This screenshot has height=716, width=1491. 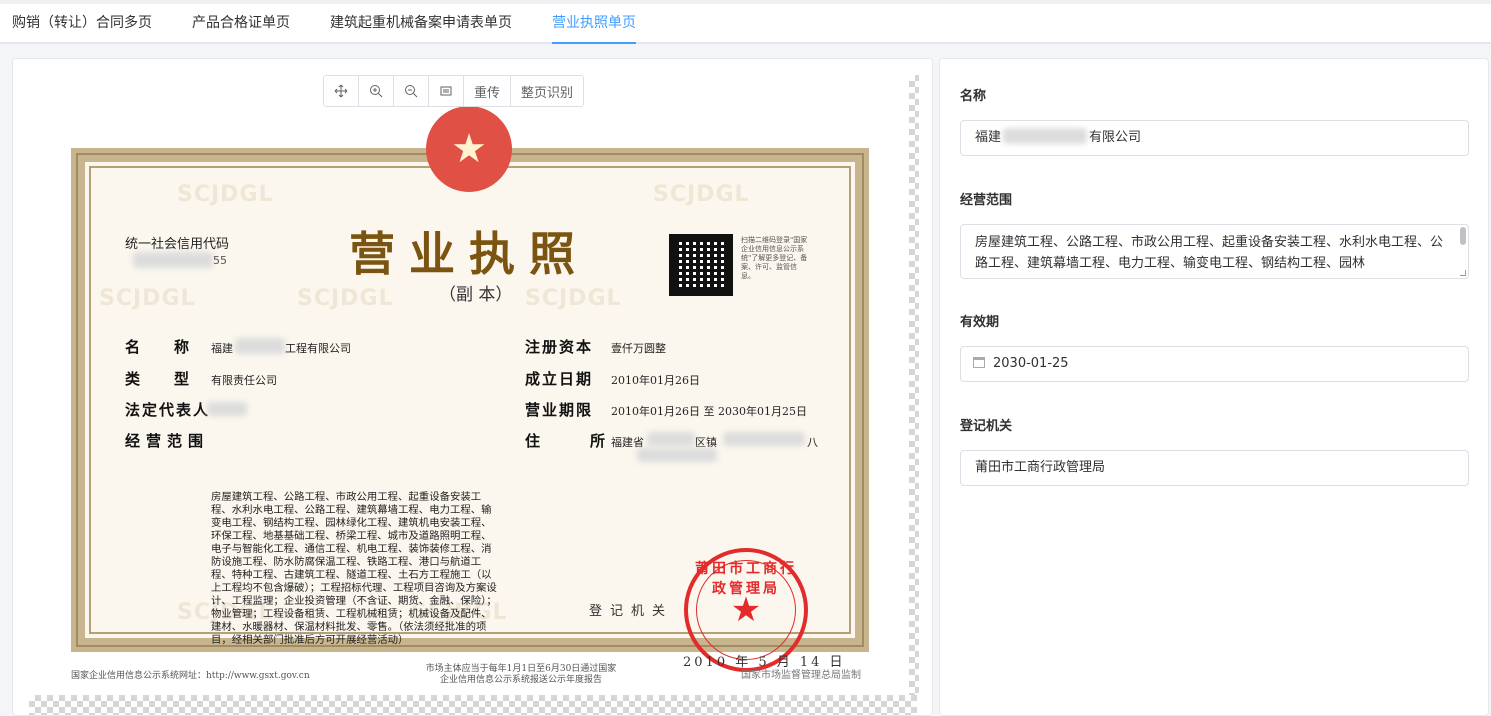 I want to click on textarea-scrollbar, so click(x=1463, y=236).